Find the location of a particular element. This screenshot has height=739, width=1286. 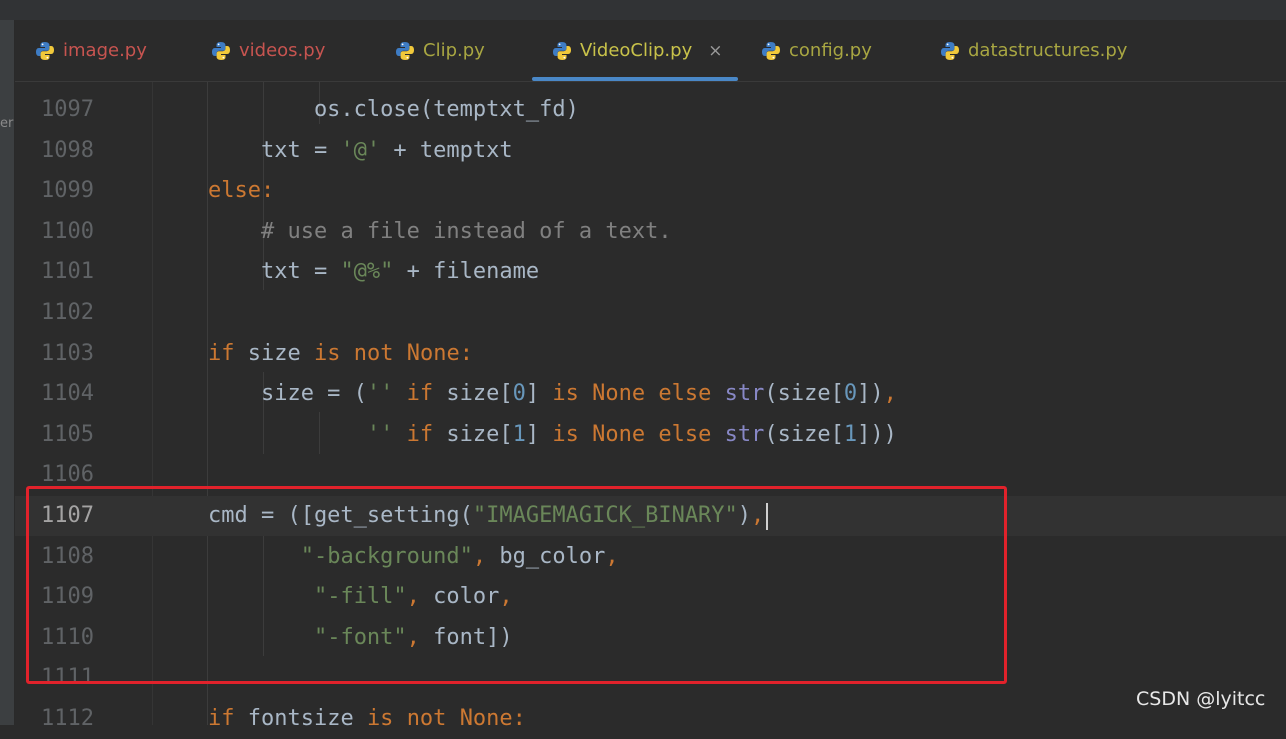

tab-datastructures-py: datastructures.py is located at coordinates (1033, 50).